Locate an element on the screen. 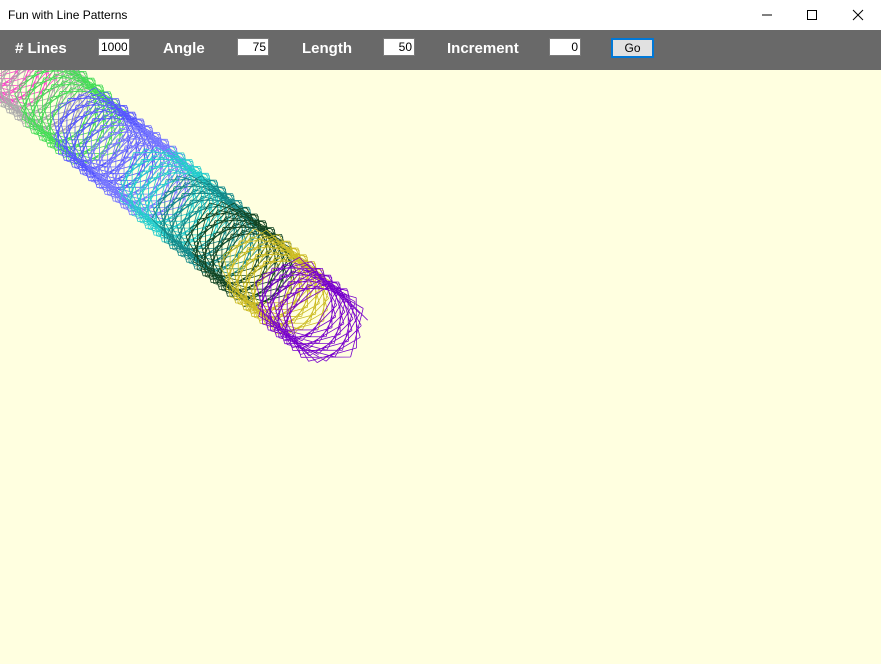  maximize-icon is located at coordinates (812, 15).